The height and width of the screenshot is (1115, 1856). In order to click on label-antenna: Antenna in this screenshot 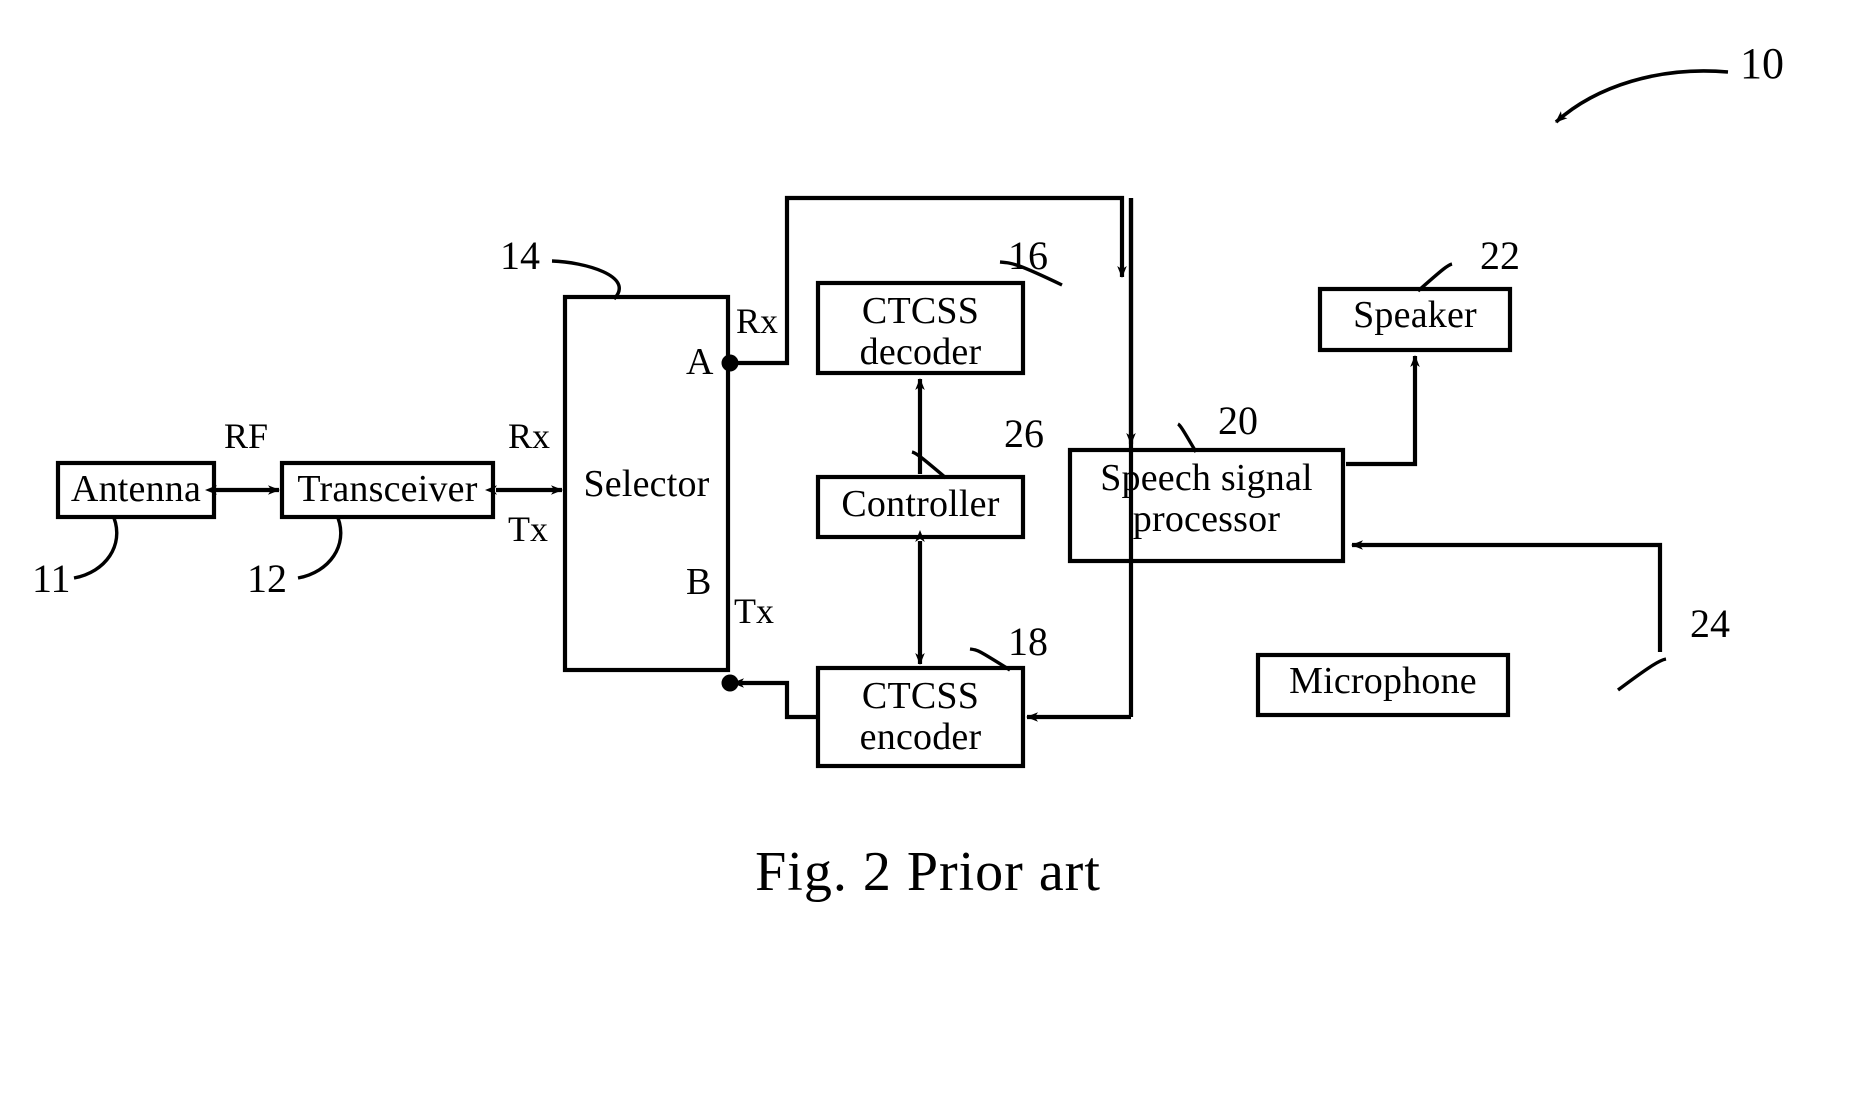, I will do `click(136, 489)`.